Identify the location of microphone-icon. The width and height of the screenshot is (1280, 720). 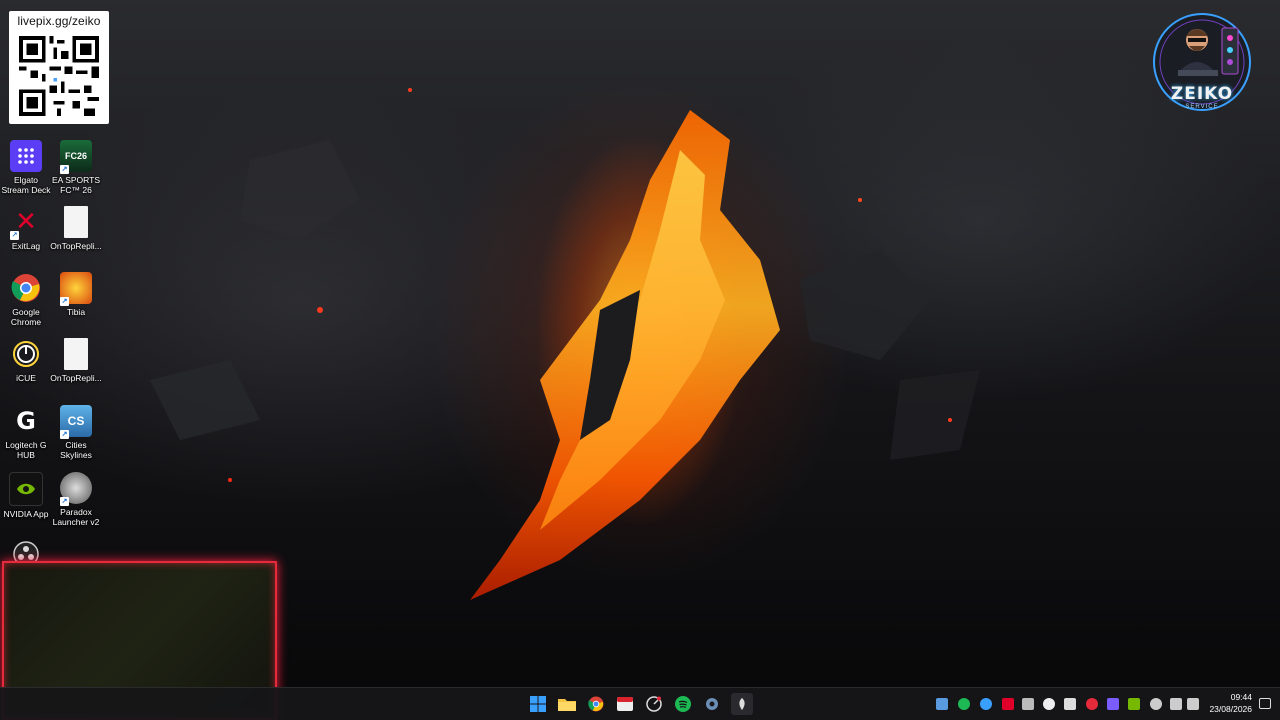
(1156, 704).